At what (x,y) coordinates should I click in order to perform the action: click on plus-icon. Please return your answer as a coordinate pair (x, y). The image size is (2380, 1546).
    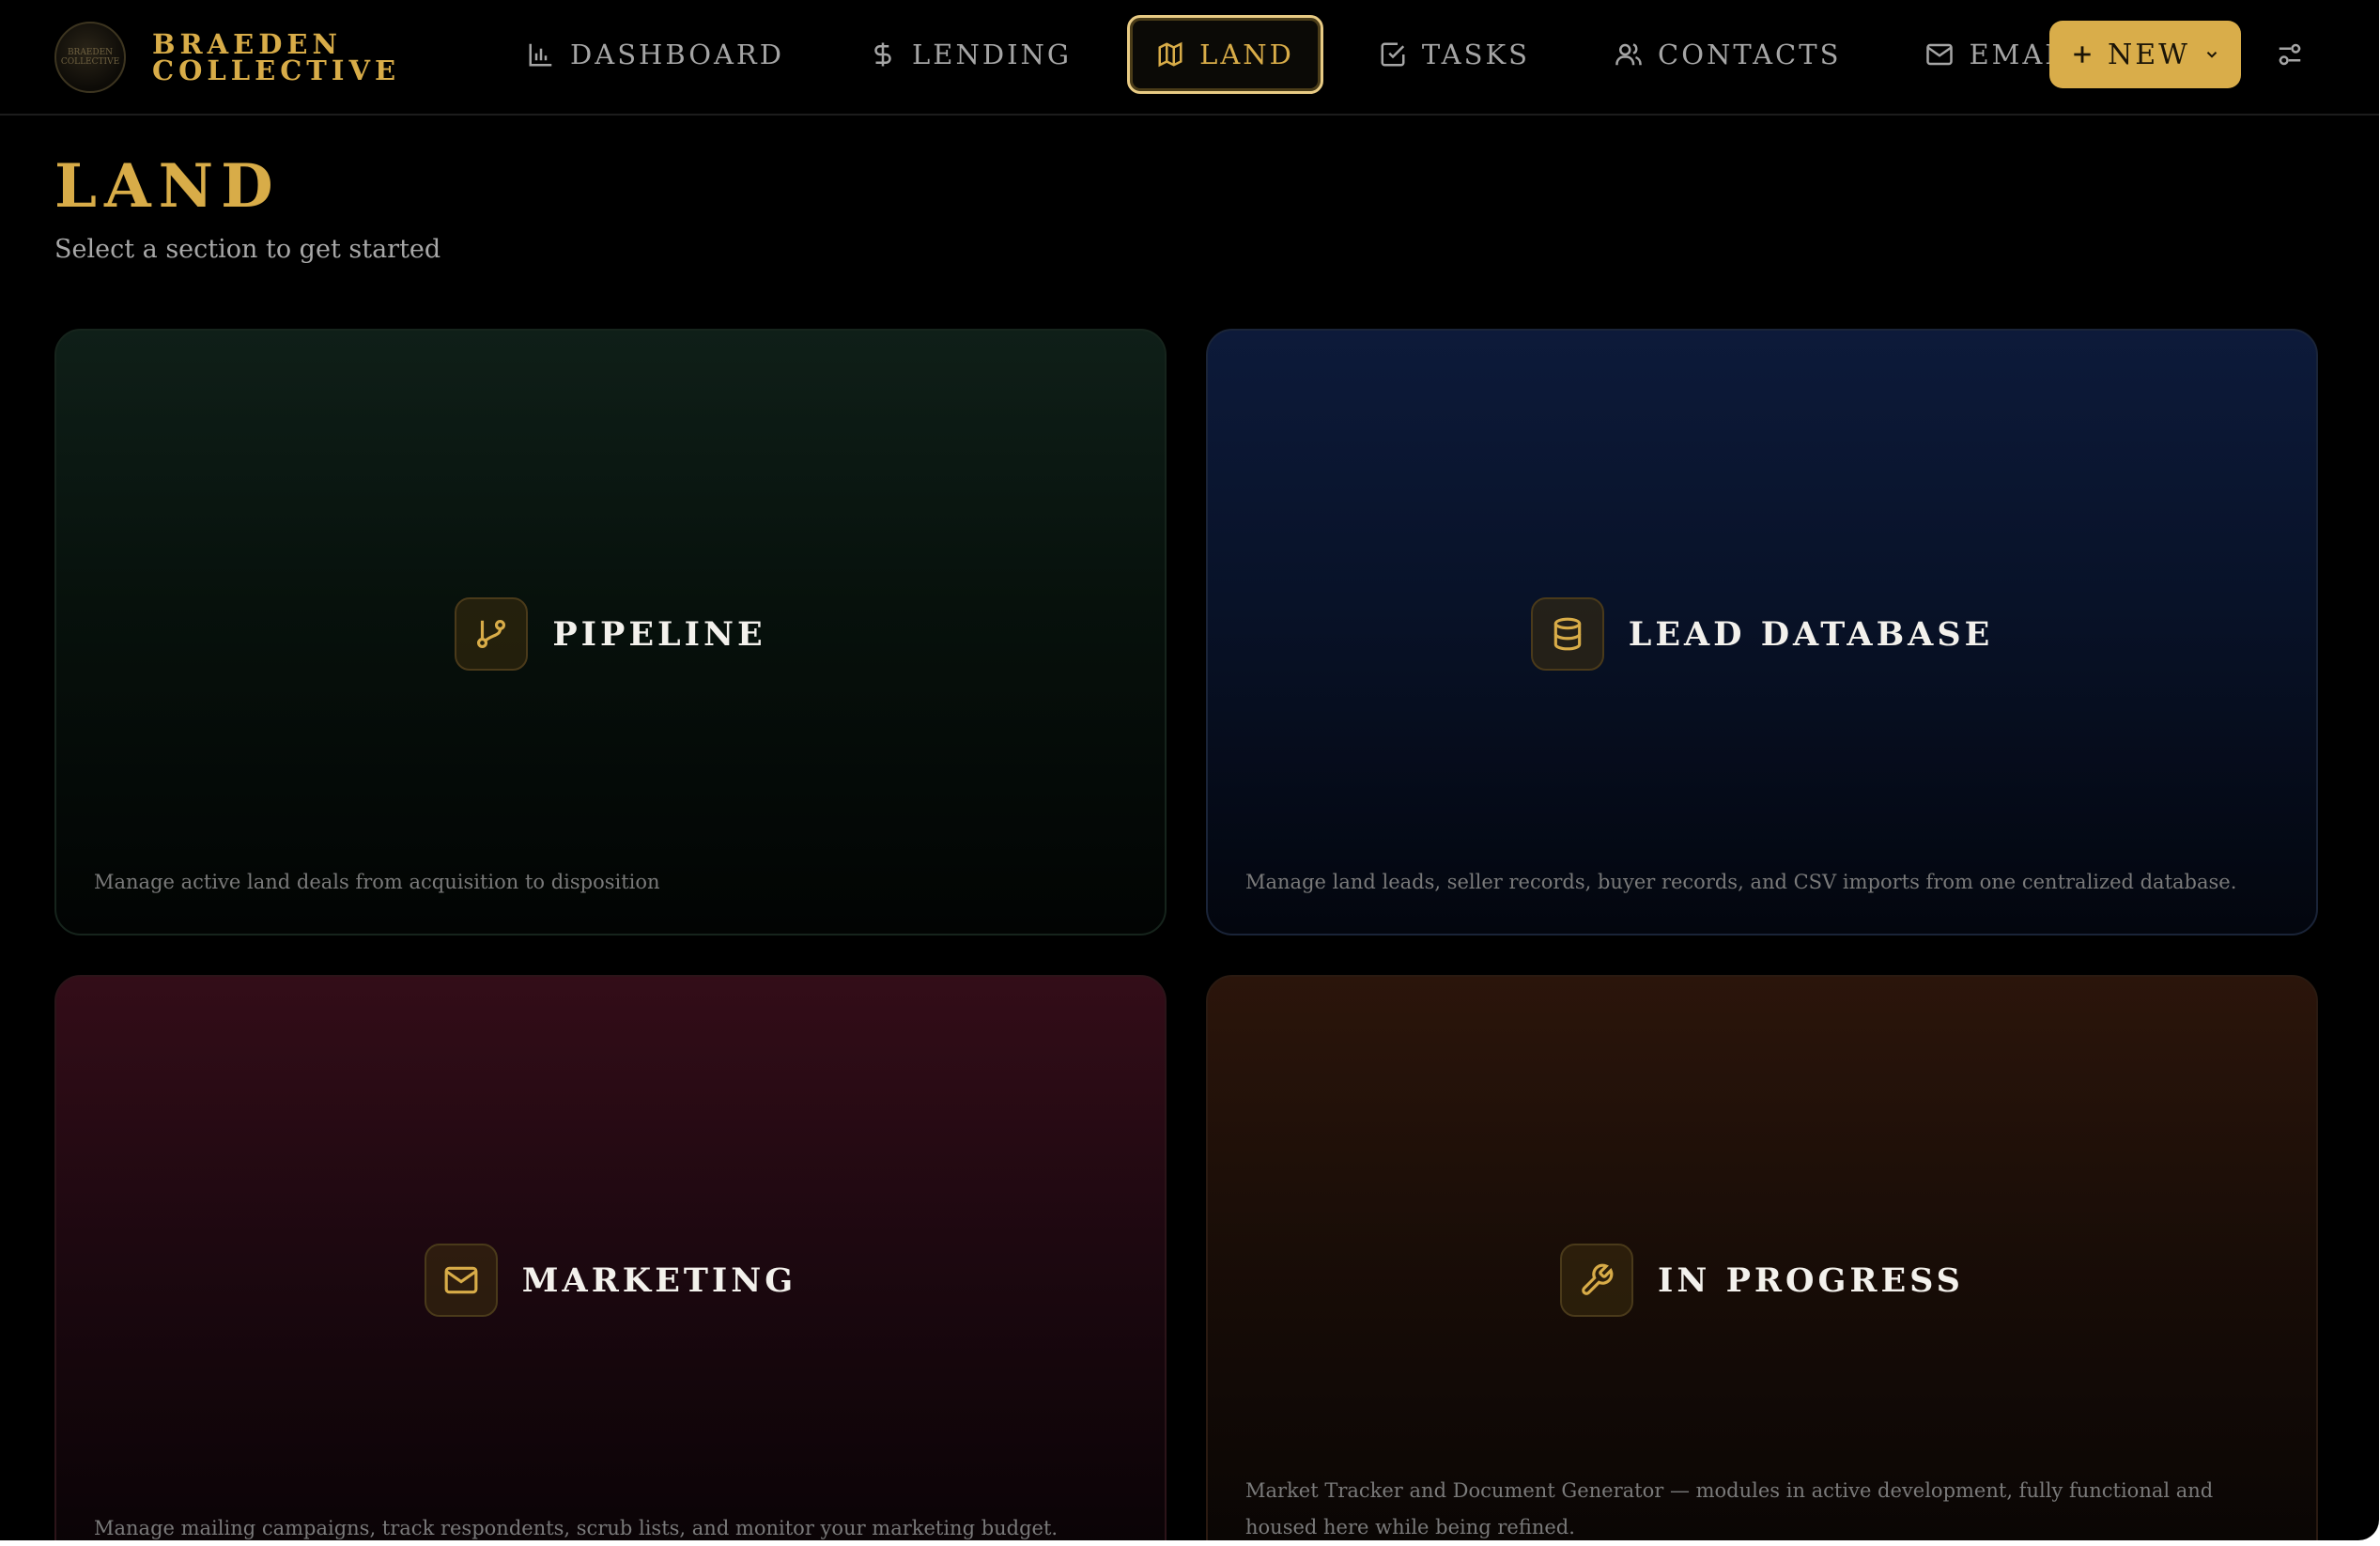
    Looking at the image, I should click on (2082, 54).